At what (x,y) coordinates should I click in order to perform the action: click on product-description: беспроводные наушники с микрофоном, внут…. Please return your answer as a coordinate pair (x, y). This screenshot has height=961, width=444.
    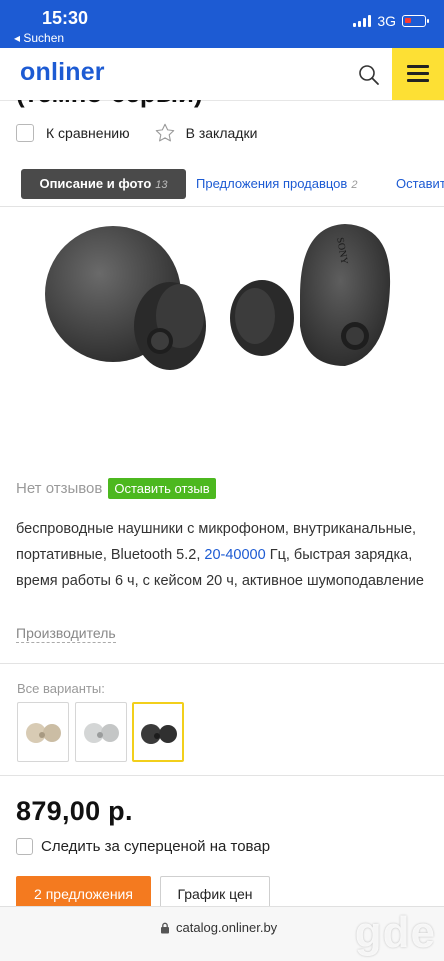
    Looking at the image, I should click on (222, 555).